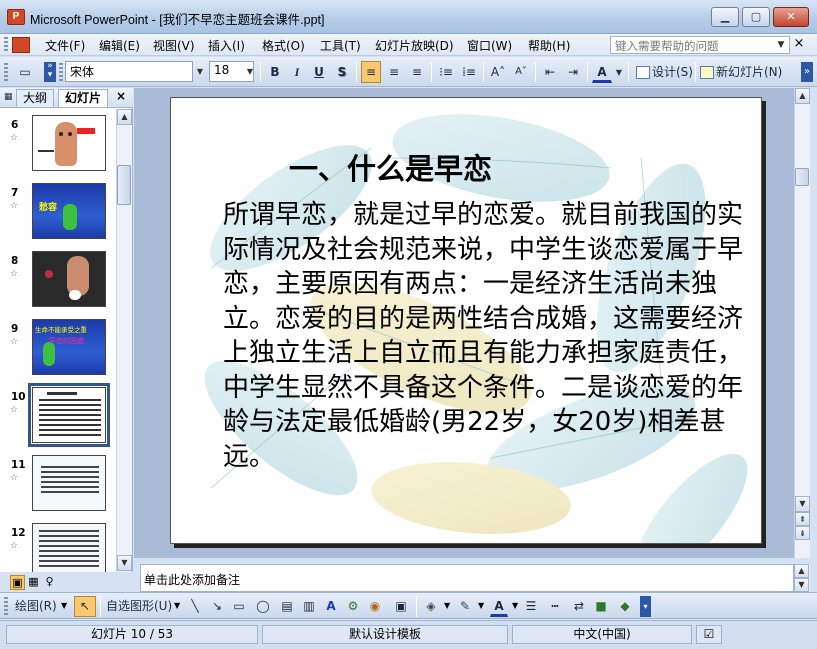  Describe the element at coordinates (465, 606) in the screenshot. I see `line-color-icon: ✎` at that location.